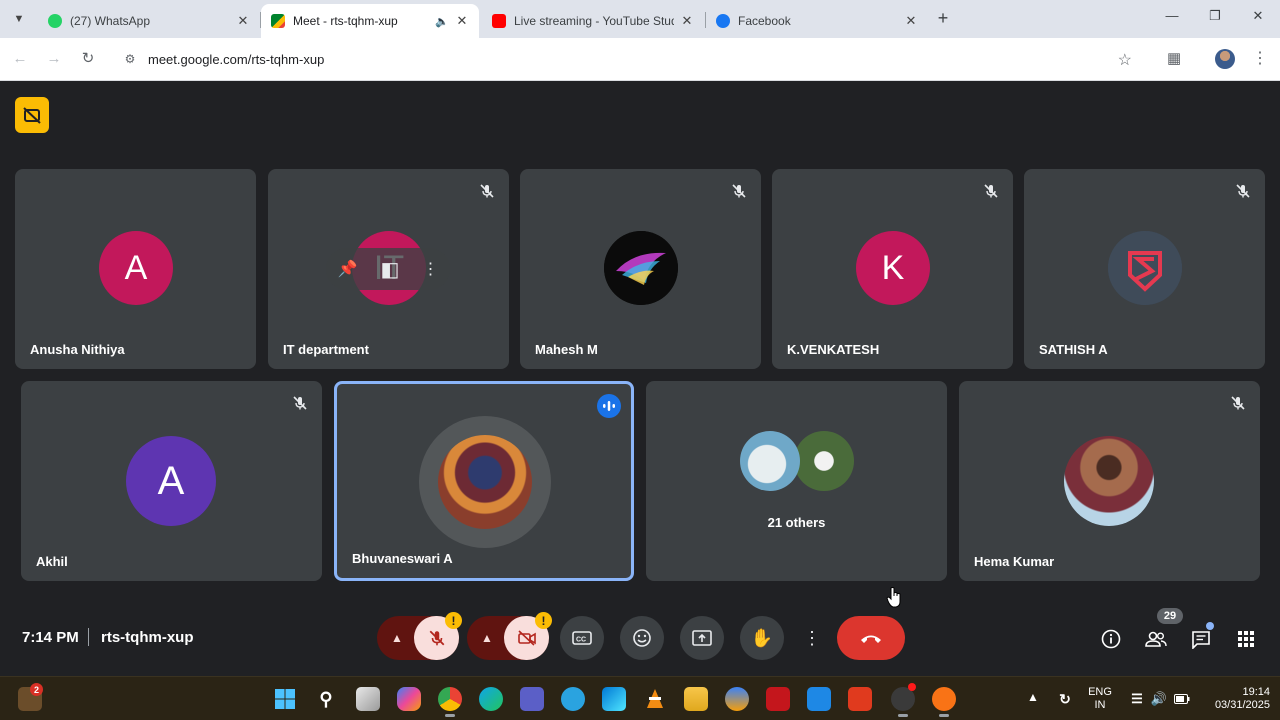 Image resolution: width=1280 pixels, height=720 pixels. I want to click on tile-hover-toolbar: 📌 ◧ ⋮, so click(388, 269).